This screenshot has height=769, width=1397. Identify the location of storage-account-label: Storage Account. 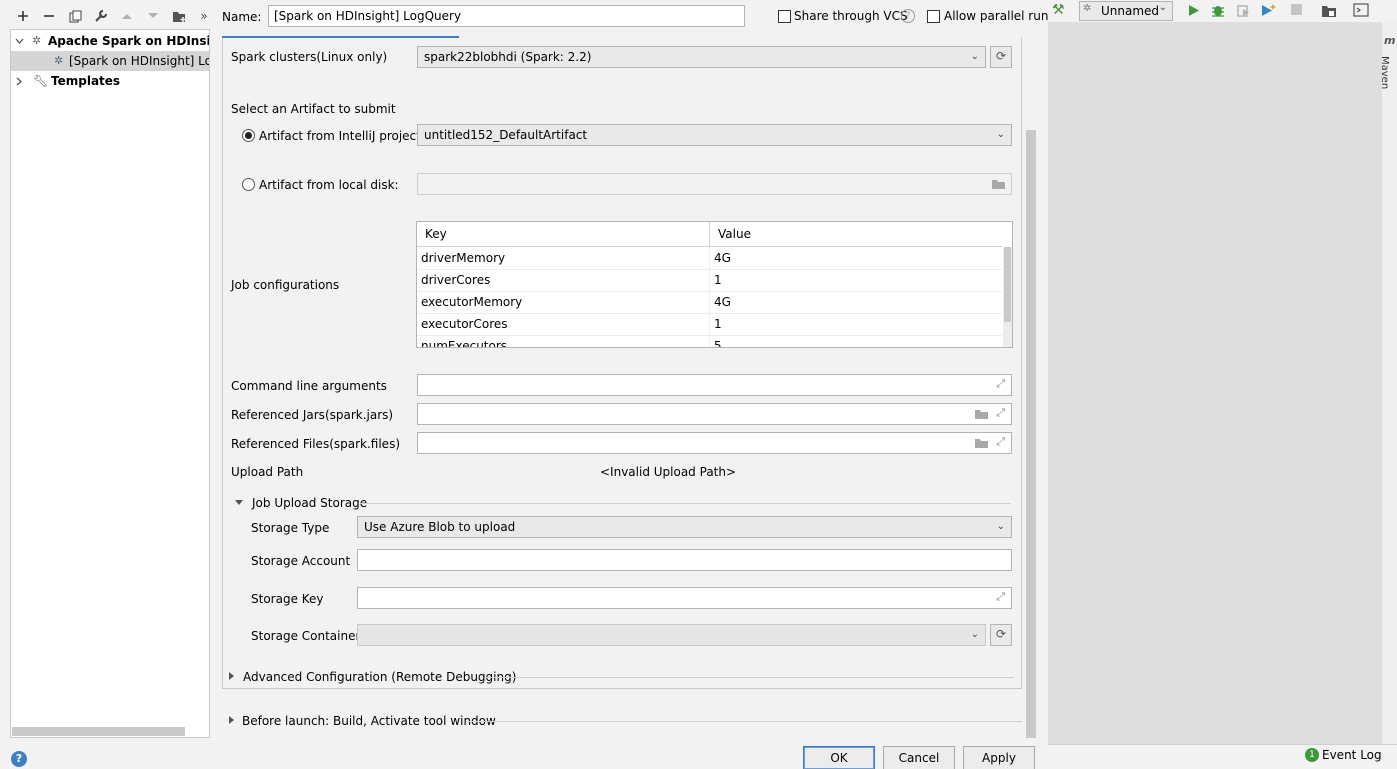
(301, 561).